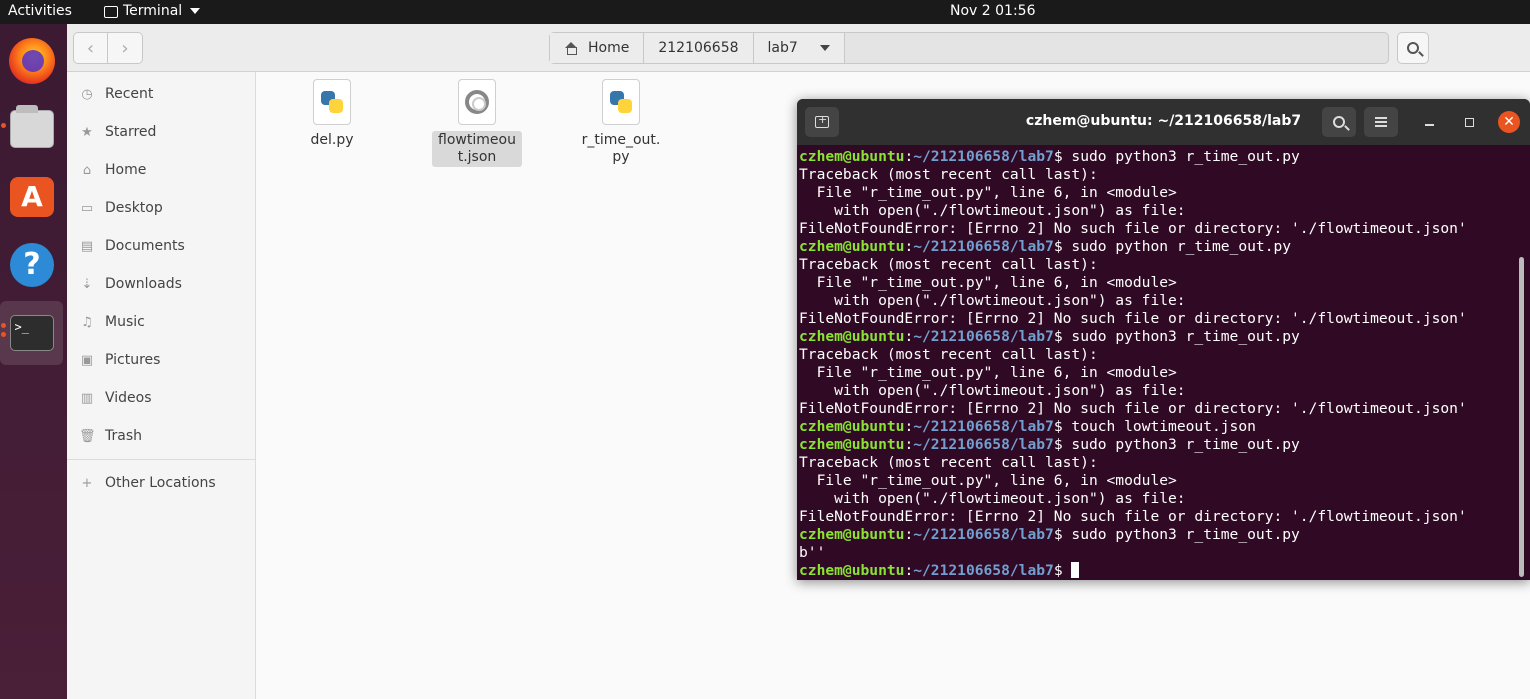  What do you see at coordinates (116, 94) in the screenshot?
I see `sidebar-item-recent: ◷ Recent` at bounding box center [116, 94].